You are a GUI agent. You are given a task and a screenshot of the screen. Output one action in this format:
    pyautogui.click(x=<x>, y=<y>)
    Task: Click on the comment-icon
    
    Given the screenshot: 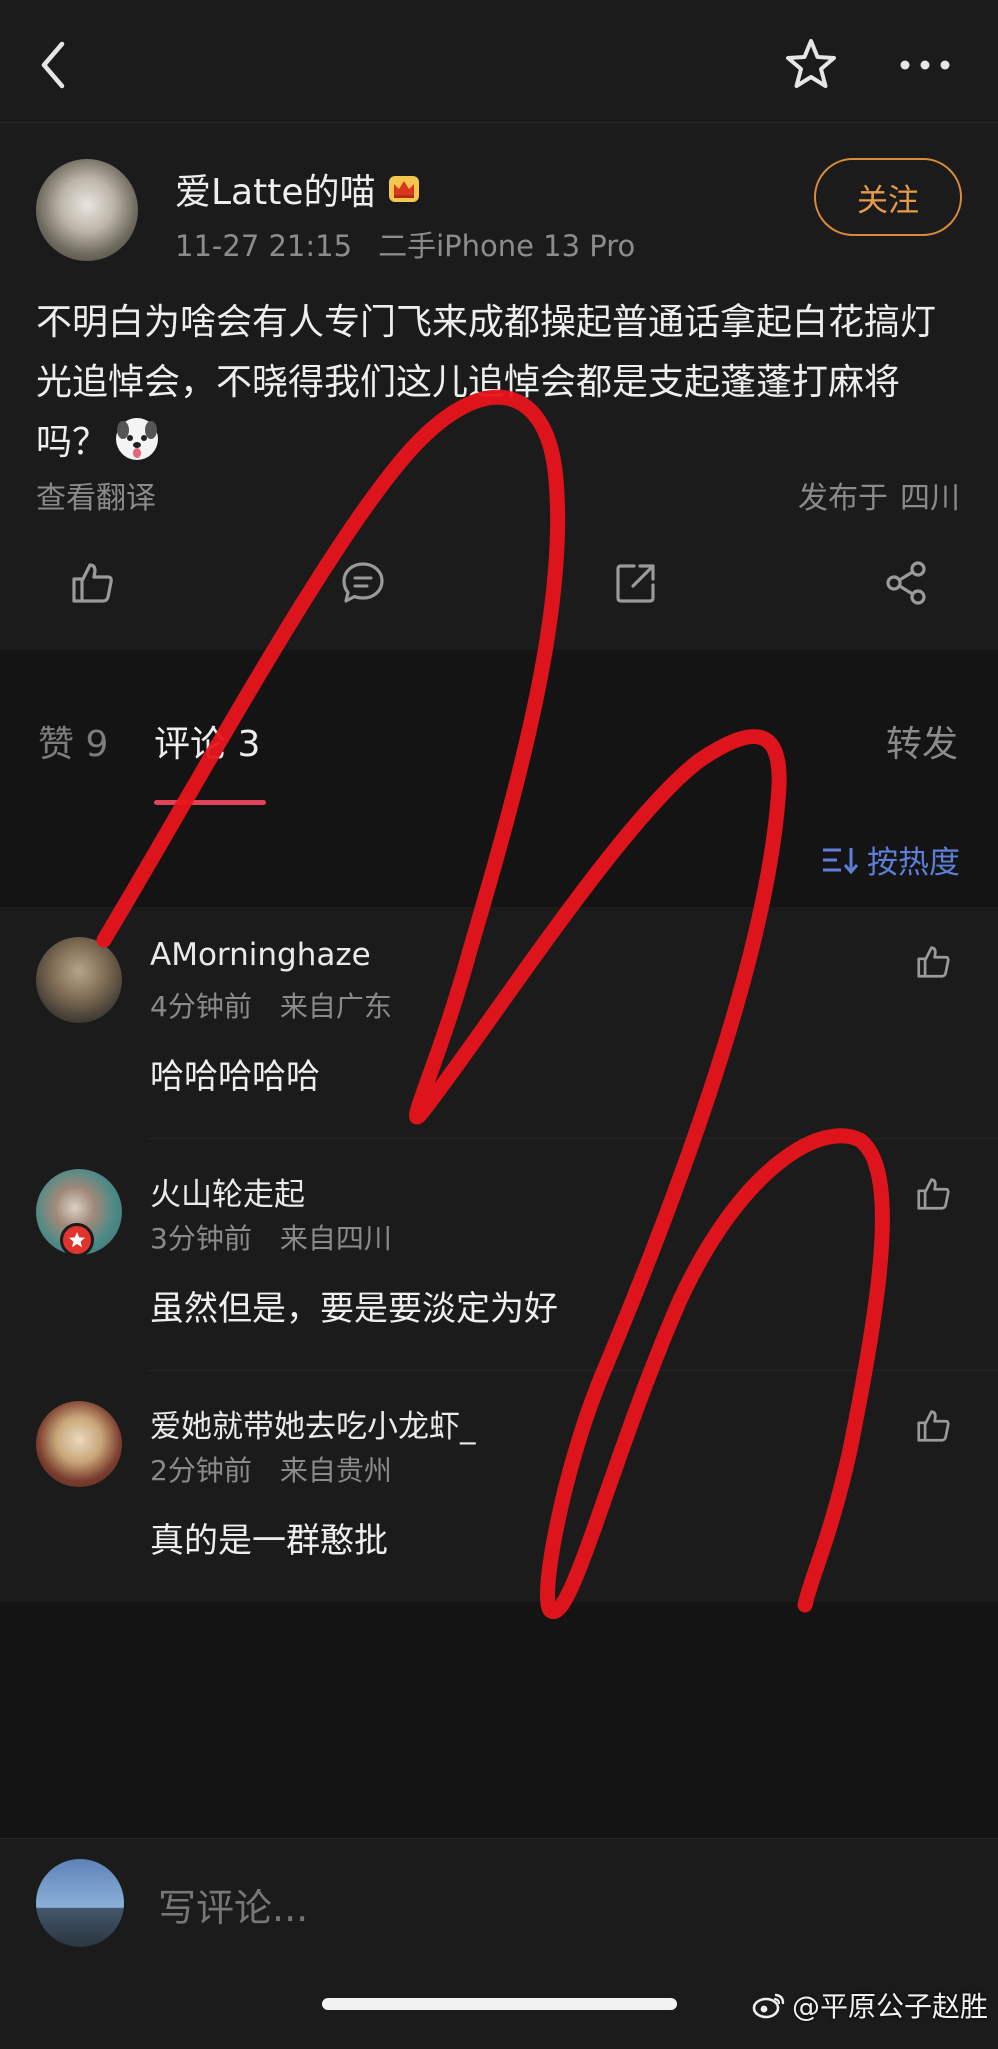 What is the action you would take?
    pyautogui.click(x=363, y=582)
    